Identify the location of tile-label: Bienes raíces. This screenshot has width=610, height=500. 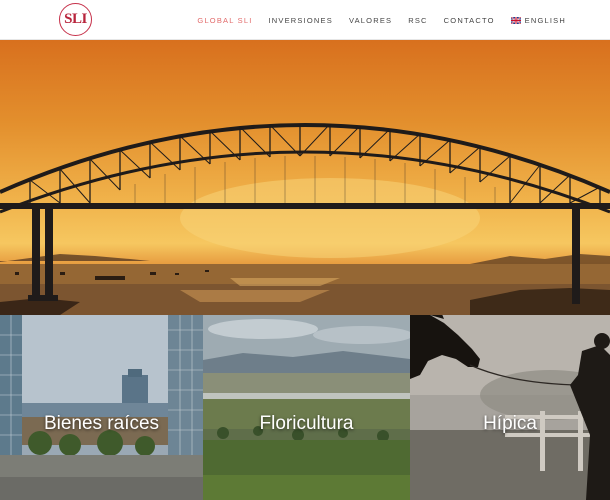
(101, 423).